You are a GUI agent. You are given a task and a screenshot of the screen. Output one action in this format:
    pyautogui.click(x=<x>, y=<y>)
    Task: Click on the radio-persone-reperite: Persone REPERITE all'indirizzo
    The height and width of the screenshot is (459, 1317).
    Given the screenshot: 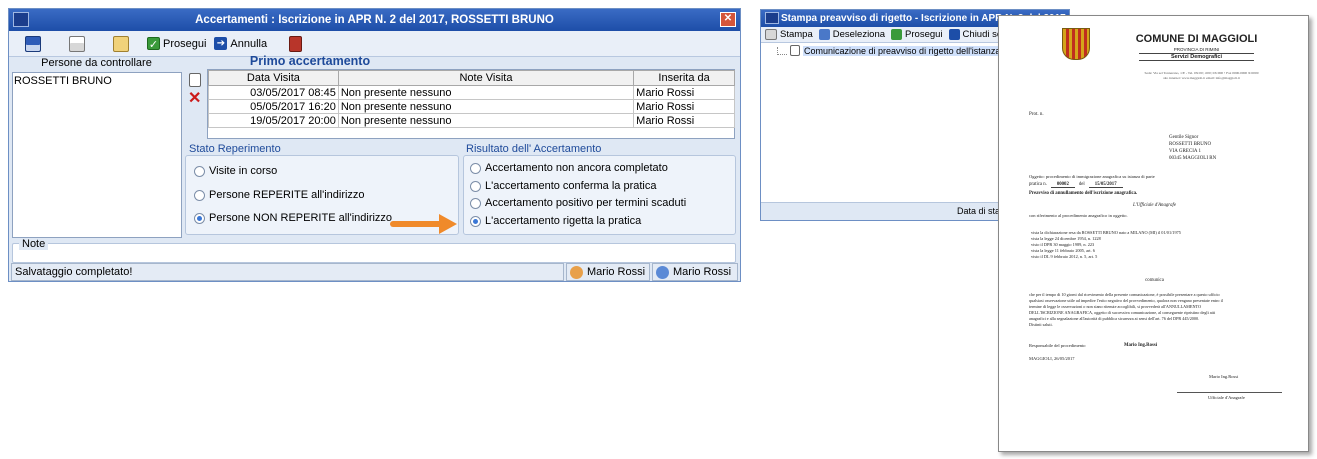 What is the action you would take?
    pyautogui.click(x=279, y=195)
    